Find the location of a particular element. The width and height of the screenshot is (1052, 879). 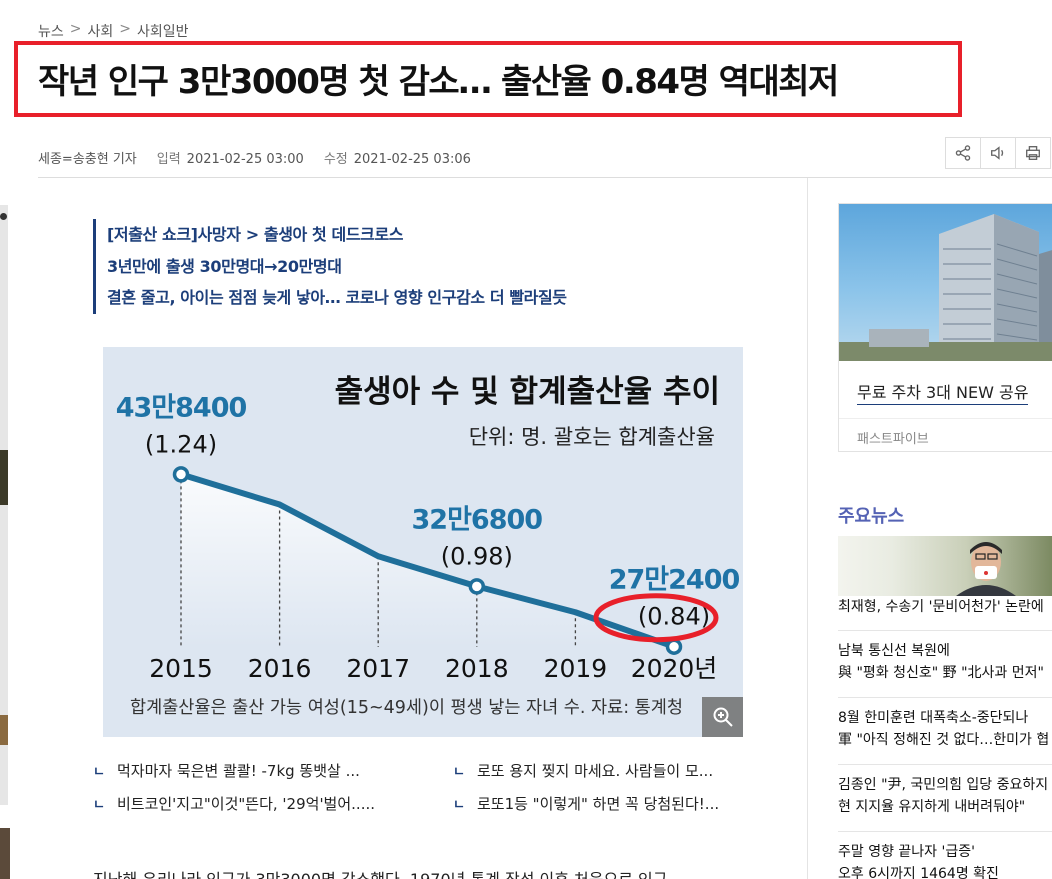

sidebar-ad-card: 무료 주차 3대 NEW 공유 패스트파이브 is located at coordinates (945, 327).